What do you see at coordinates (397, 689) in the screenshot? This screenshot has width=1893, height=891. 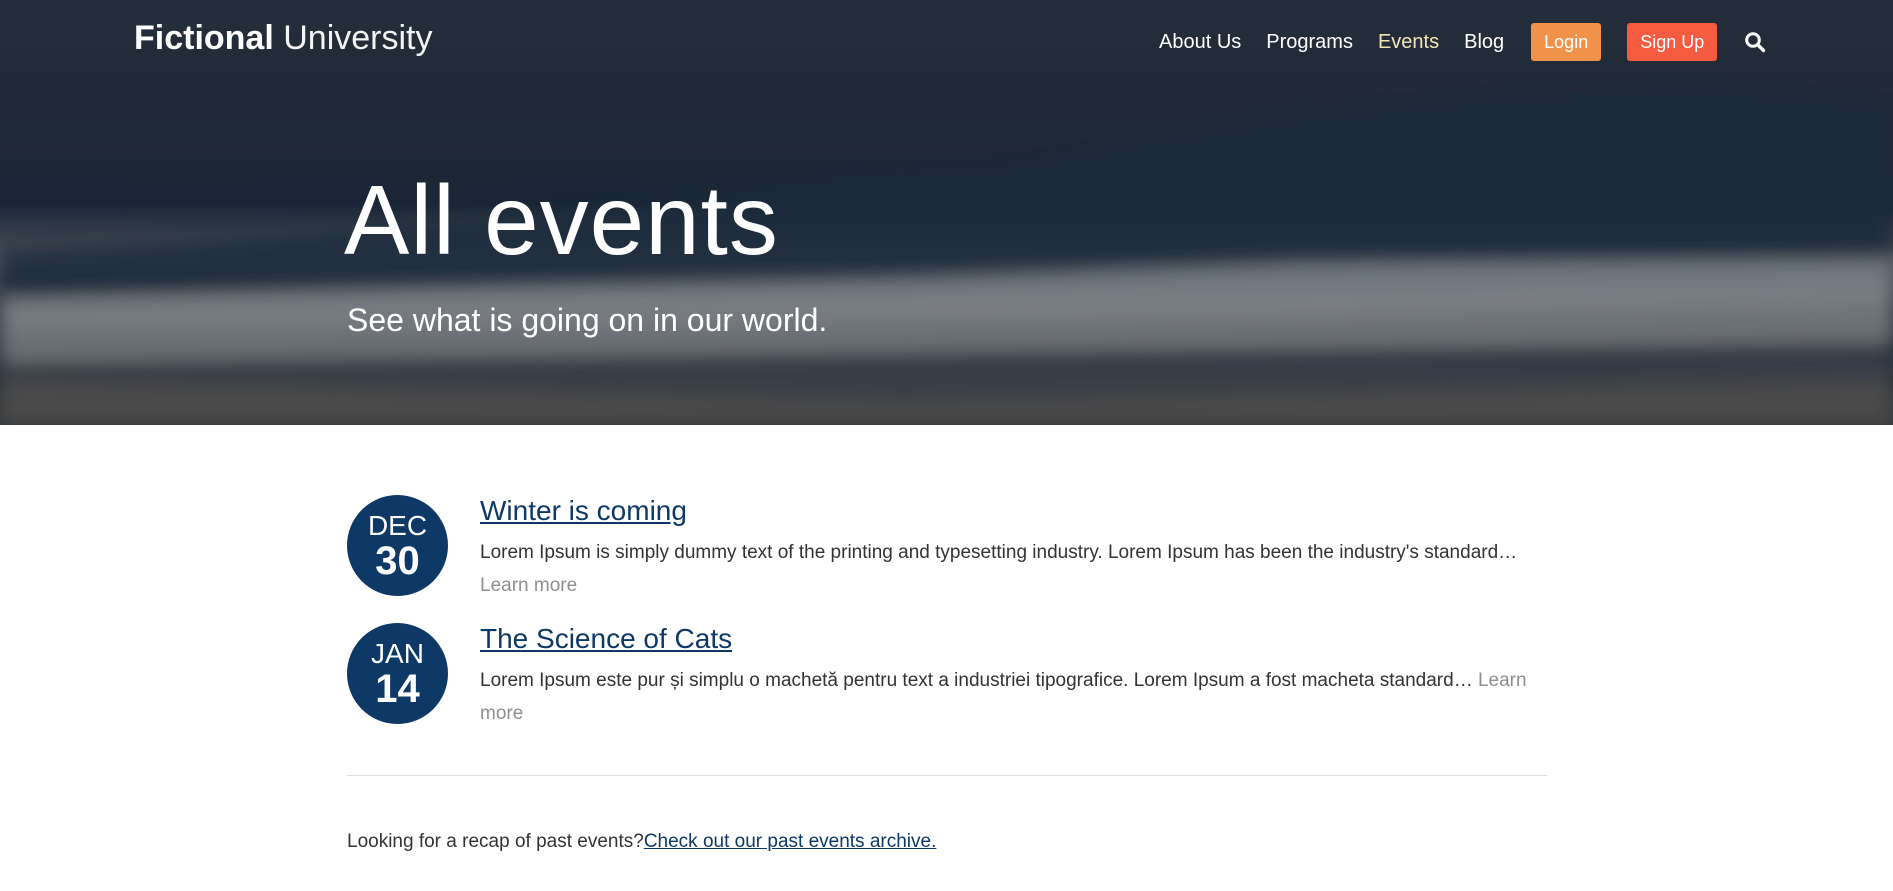 I see `event-day: 14` at bounding box center [397, 689].